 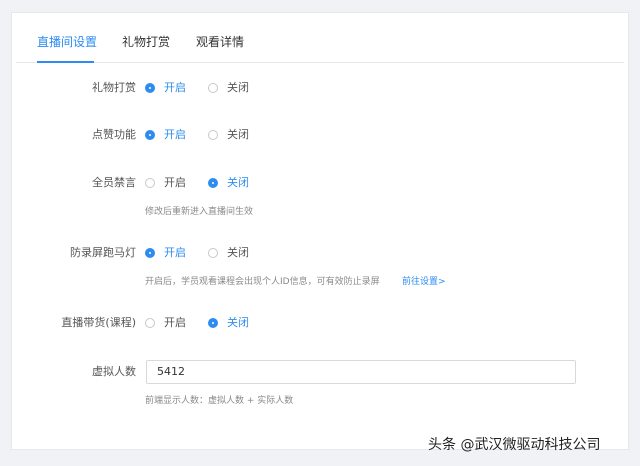 I want to click on anti-record-on-radio: 开启, so click(x=165, y=253).